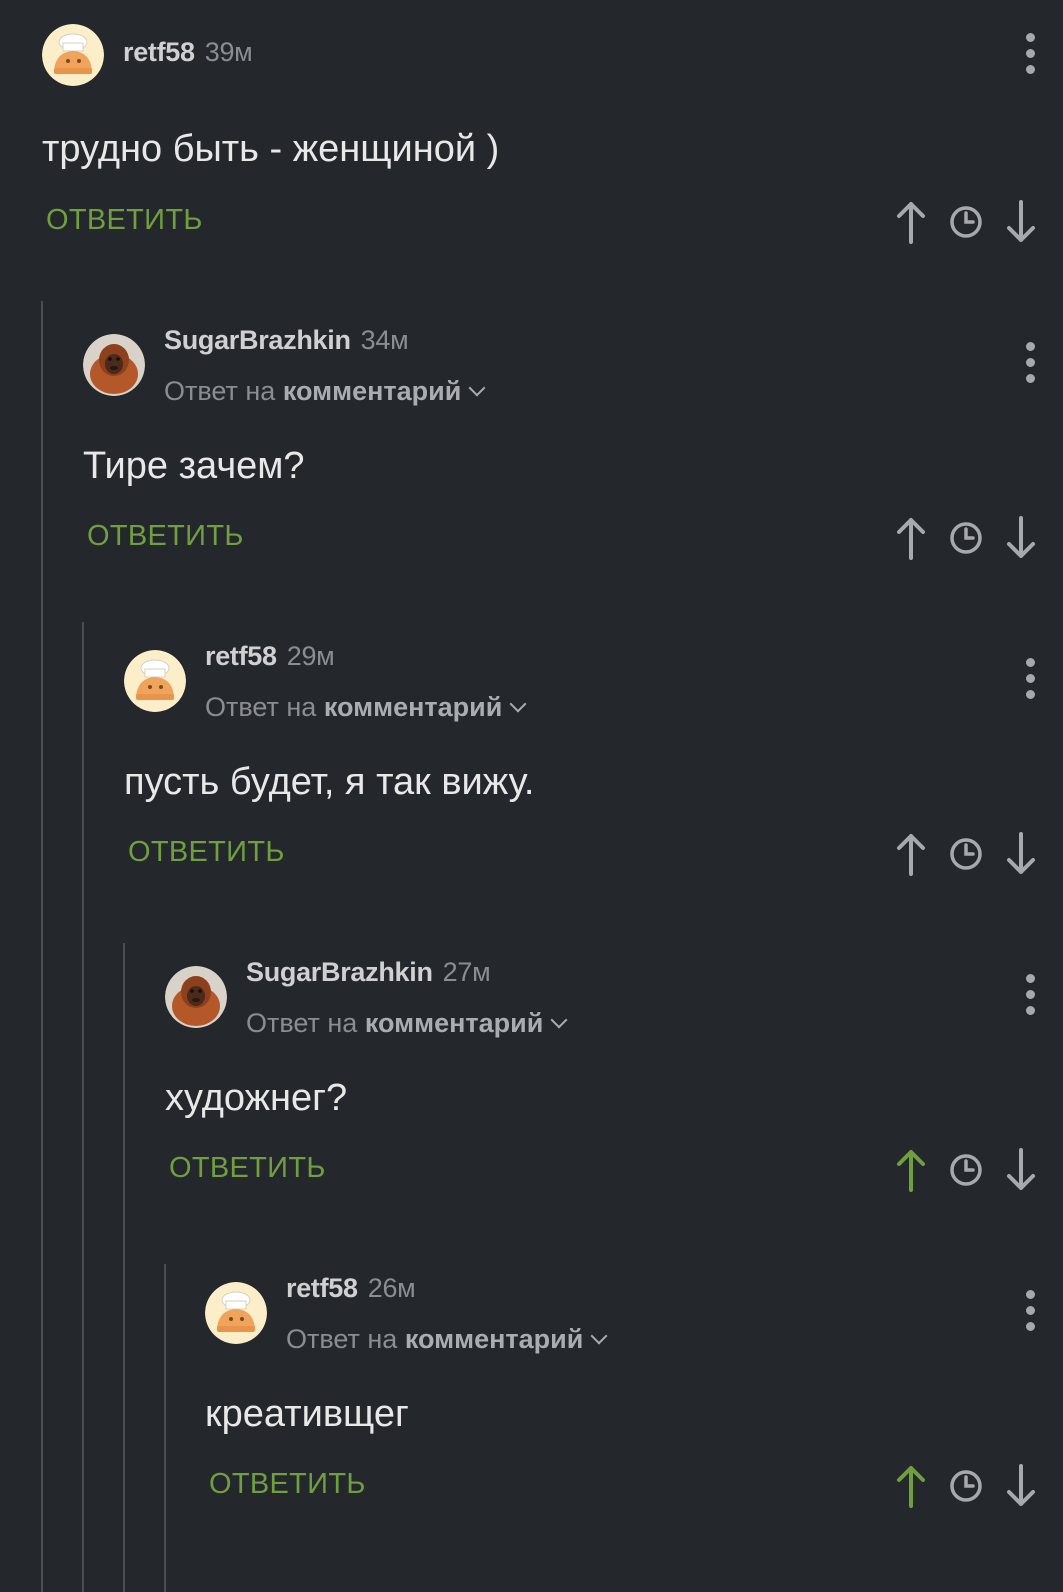 This screenshot has width=1063, height=1592. I want to click on username: retf58 26м, so click(351, 1288).